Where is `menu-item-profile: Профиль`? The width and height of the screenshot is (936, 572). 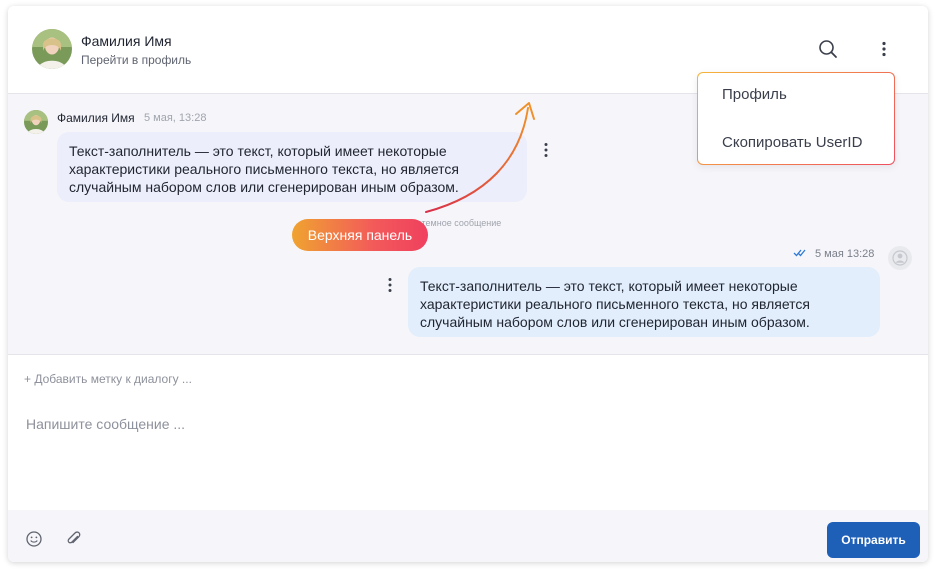 menu-item-profile: Профиль is located at coordinates (754, 94).